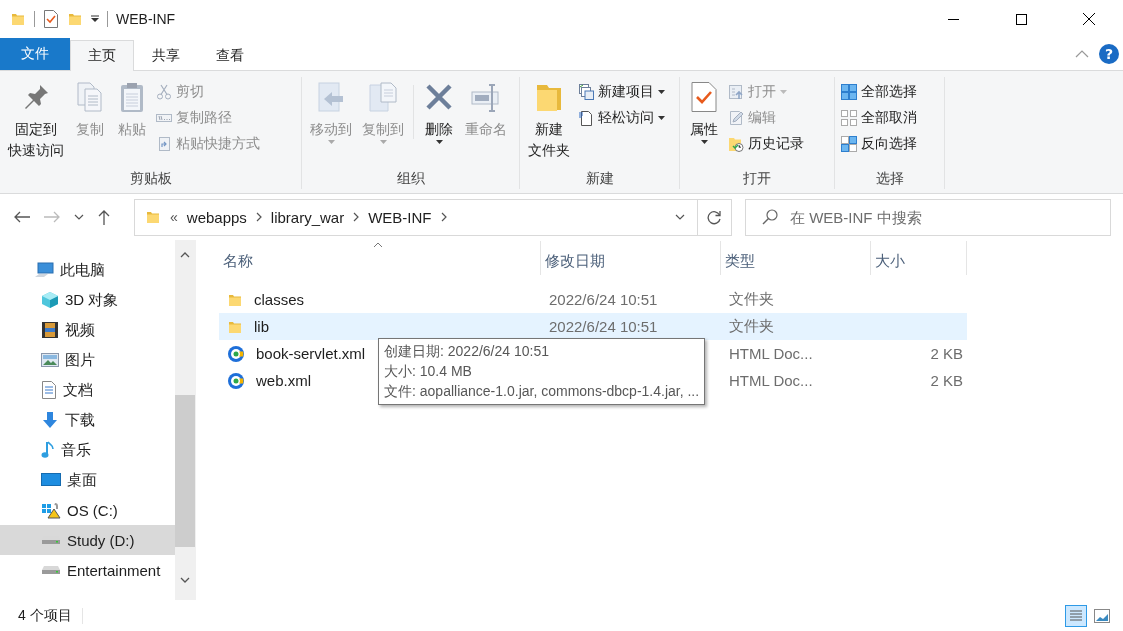 Image resolution: width=1123 pixels, height=631 pixels. Describe the element at coordinates (230, 55) in the screenshot. I see `ribbon-tab: 查看` at that location.